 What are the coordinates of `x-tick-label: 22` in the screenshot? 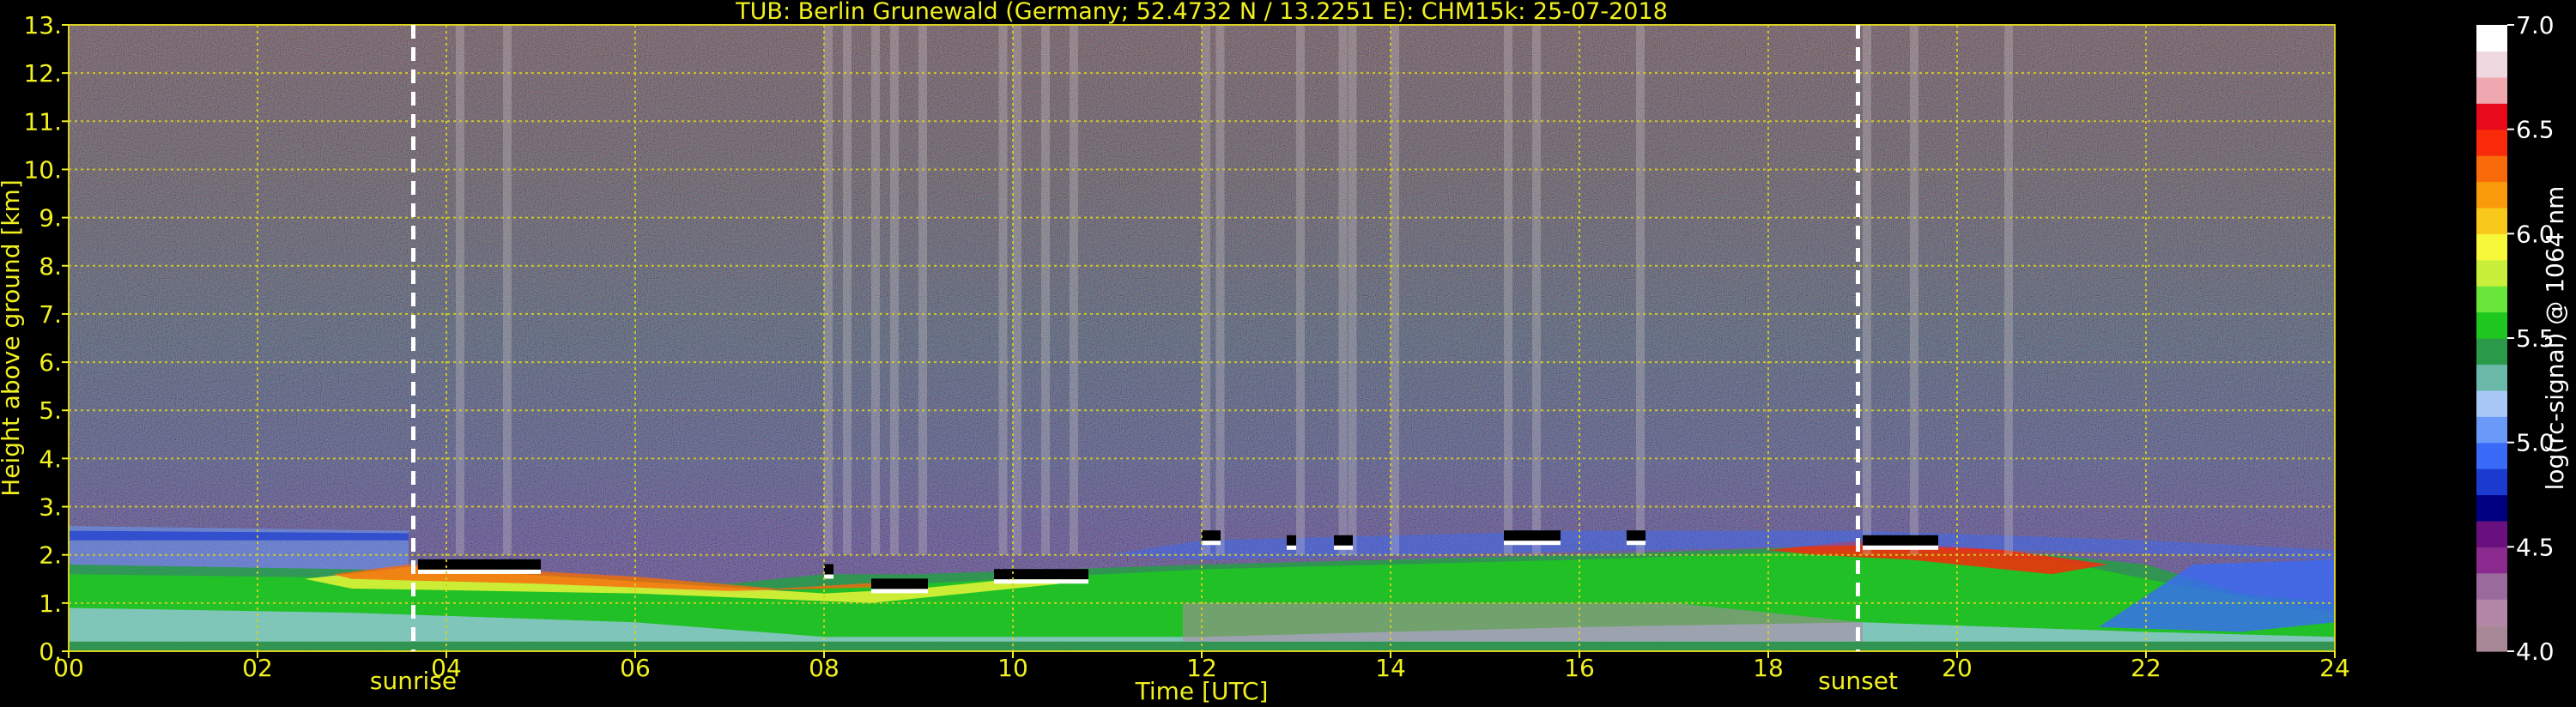 It's located at (2146, 668).